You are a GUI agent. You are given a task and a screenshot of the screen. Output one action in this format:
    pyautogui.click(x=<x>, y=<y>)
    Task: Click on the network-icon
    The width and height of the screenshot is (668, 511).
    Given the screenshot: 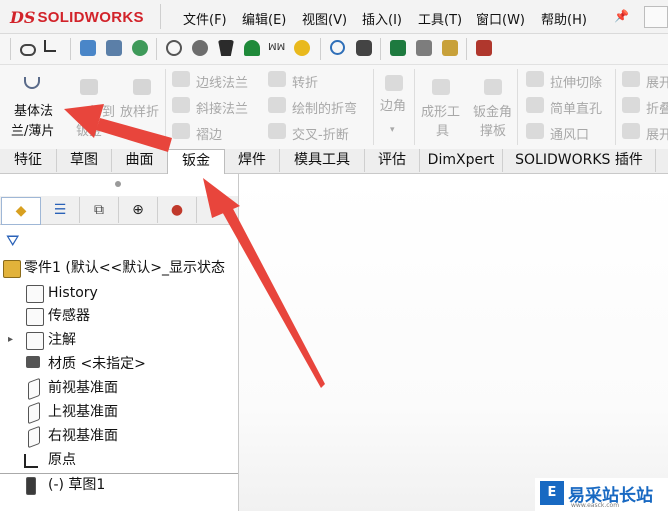 What is the action you would take?
    pyautogui.click(x=114, y=48)
    